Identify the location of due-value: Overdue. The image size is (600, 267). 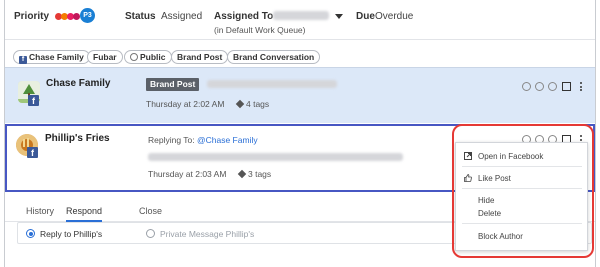
(394, 16).